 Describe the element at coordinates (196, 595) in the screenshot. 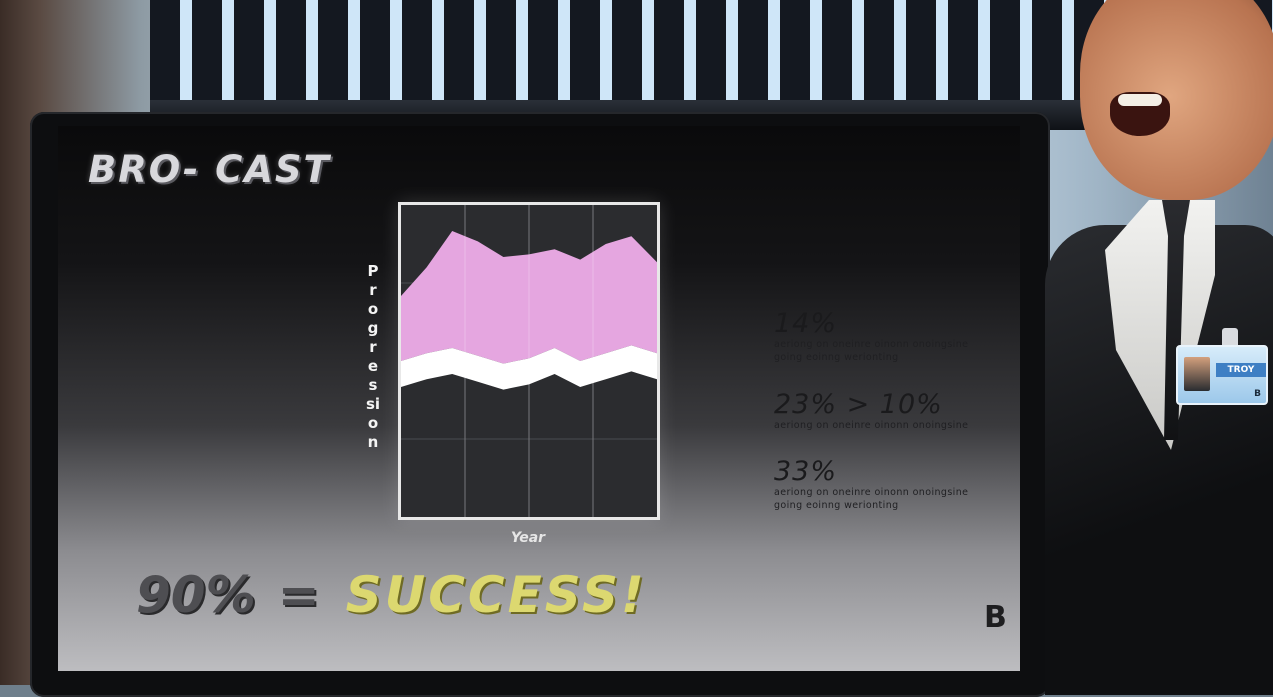

I see `headline-percent: 90%` at that location.